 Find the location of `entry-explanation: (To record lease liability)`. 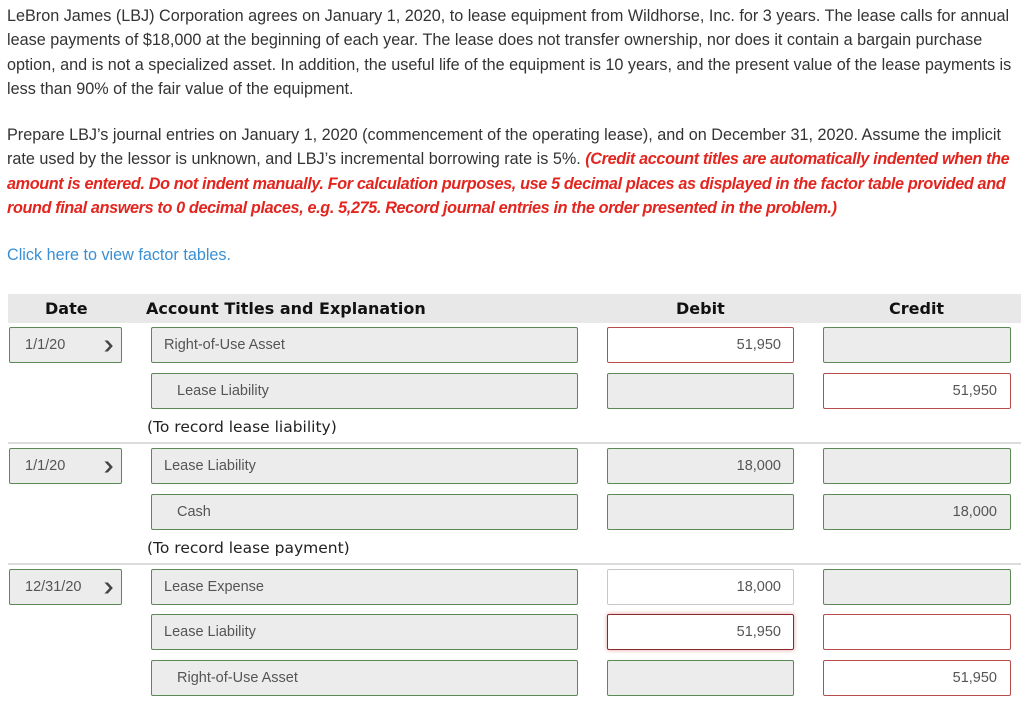

entry-explanation: (To record lease liability) is located at coordinates (242, 427).